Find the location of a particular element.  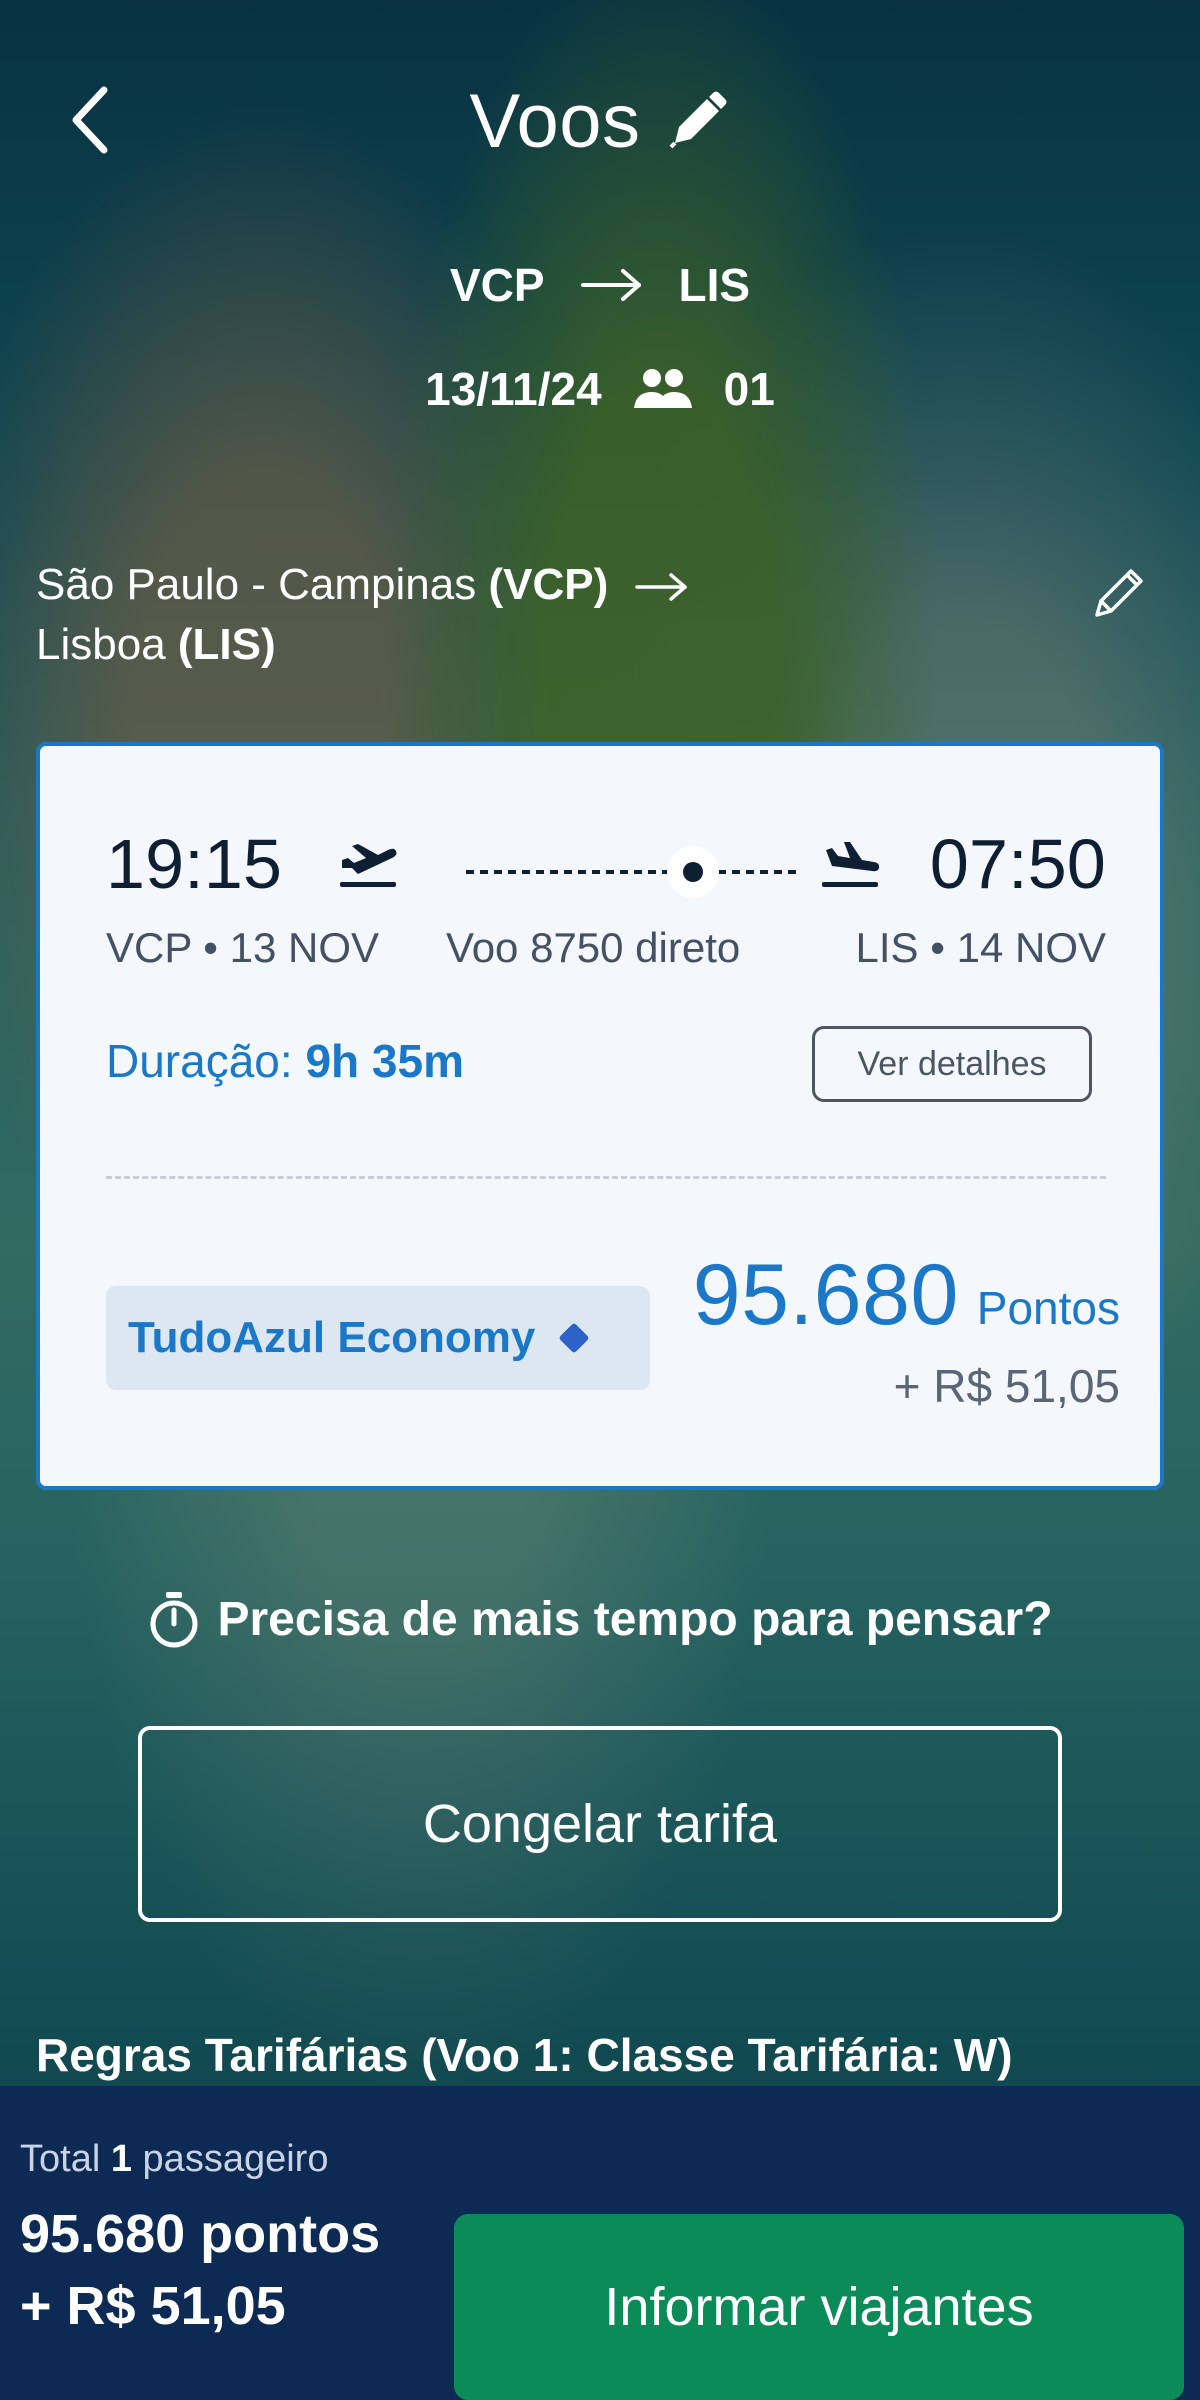

passenger-count: 01 is located at coordinates (749, 389).